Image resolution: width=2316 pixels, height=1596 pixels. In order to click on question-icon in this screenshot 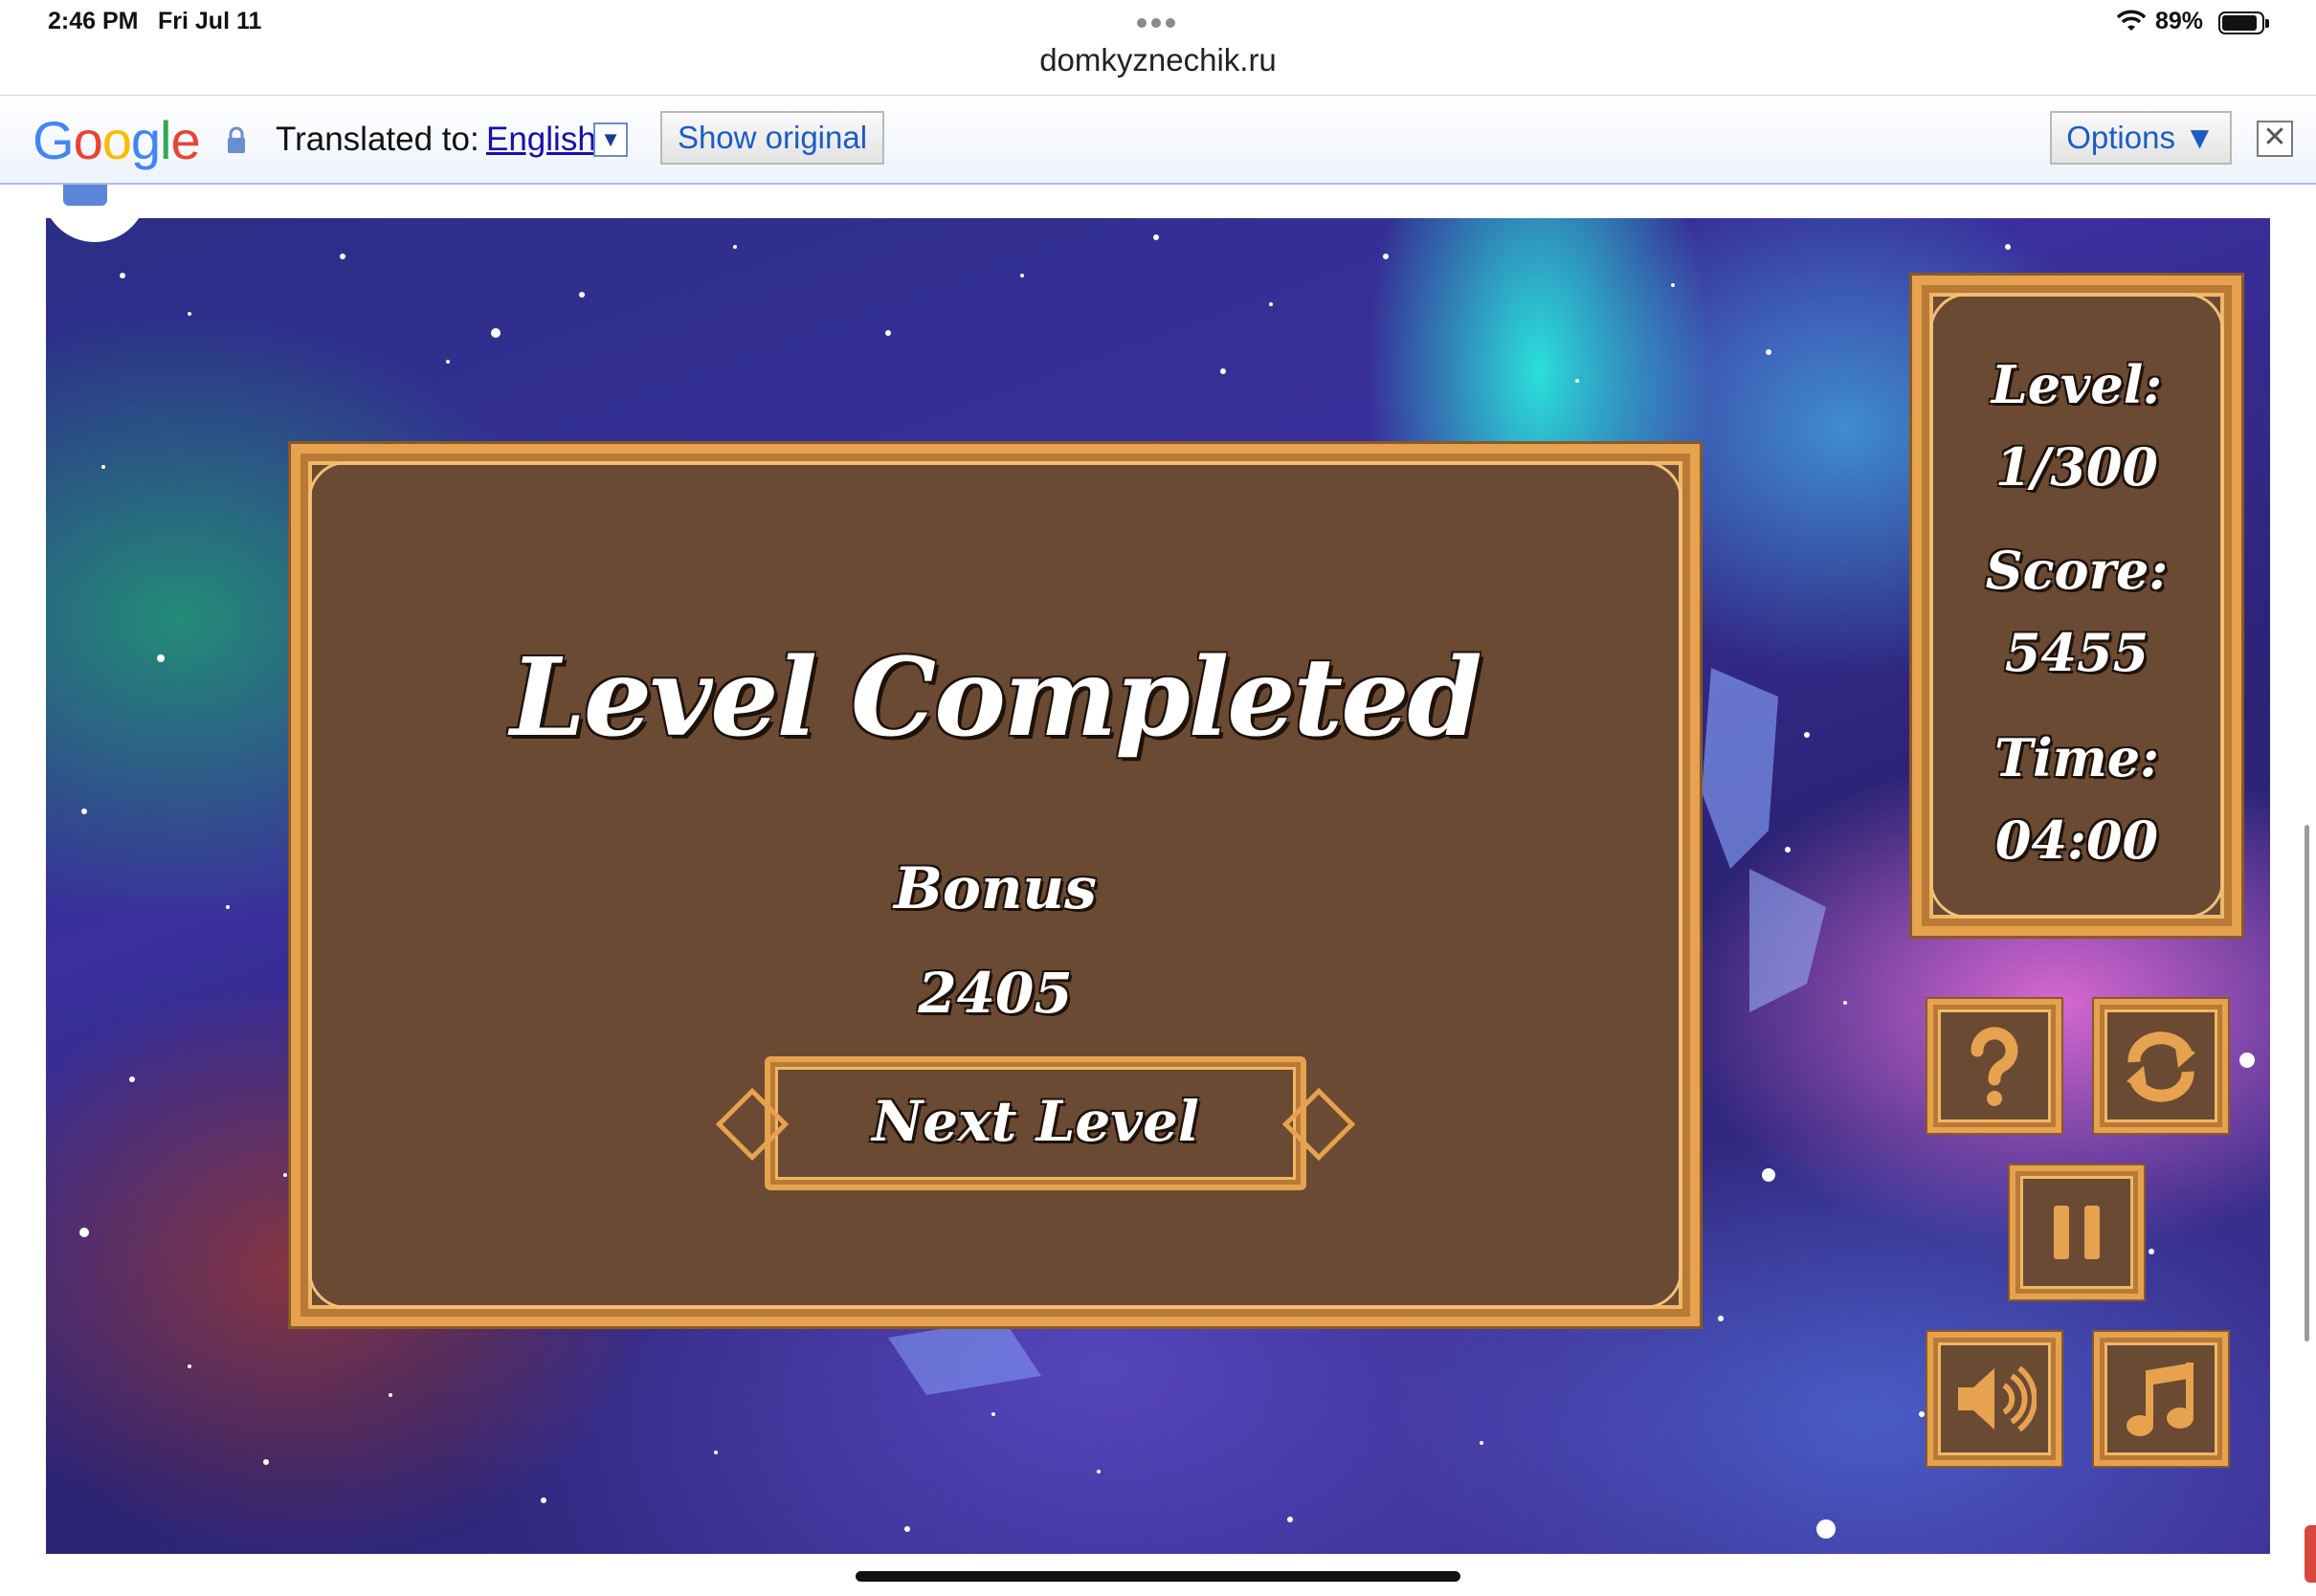, I will do `click(1995, 1067)`.